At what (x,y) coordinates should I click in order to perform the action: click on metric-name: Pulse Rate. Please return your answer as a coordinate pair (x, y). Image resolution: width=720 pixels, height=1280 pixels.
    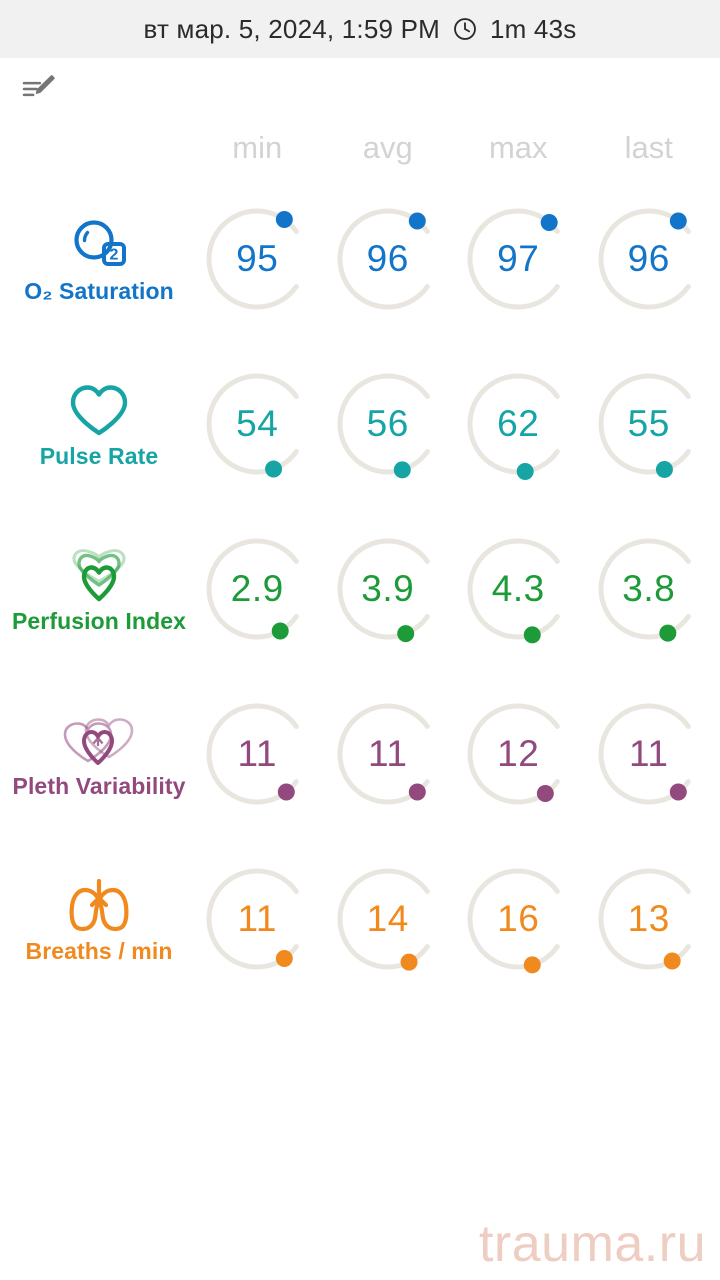
    Looking at the image, I should click on (99, 456).